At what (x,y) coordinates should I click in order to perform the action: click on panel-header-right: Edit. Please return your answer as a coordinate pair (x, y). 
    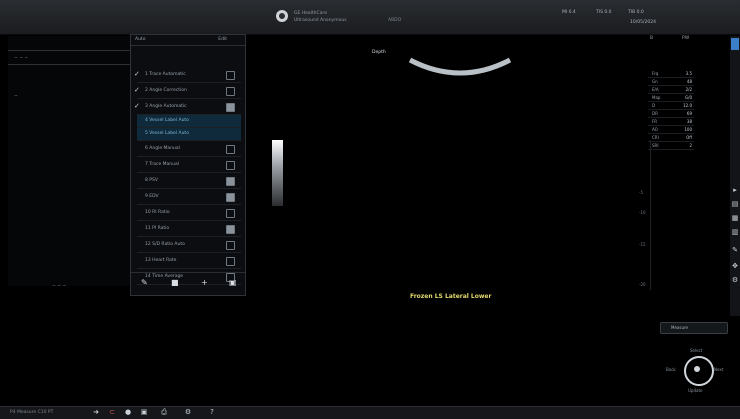
    Looking at the image, I should click on (222, 39).